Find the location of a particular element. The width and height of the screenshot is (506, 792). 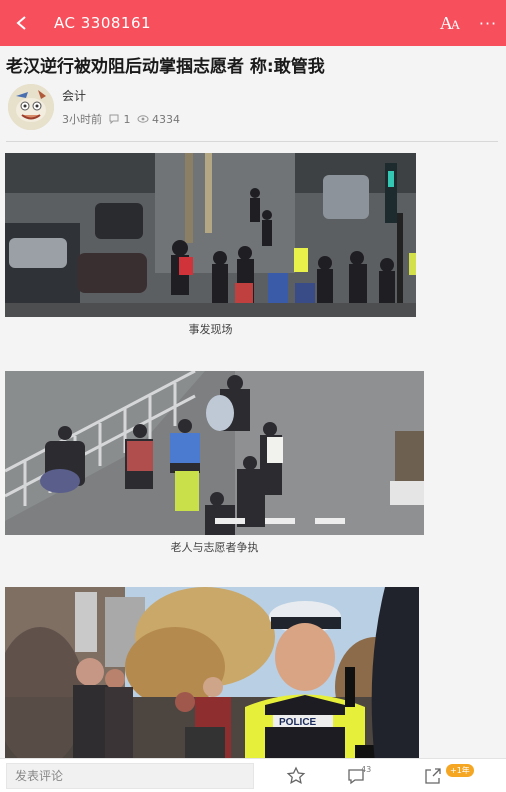

back-button is located at coordinates (22, 23).